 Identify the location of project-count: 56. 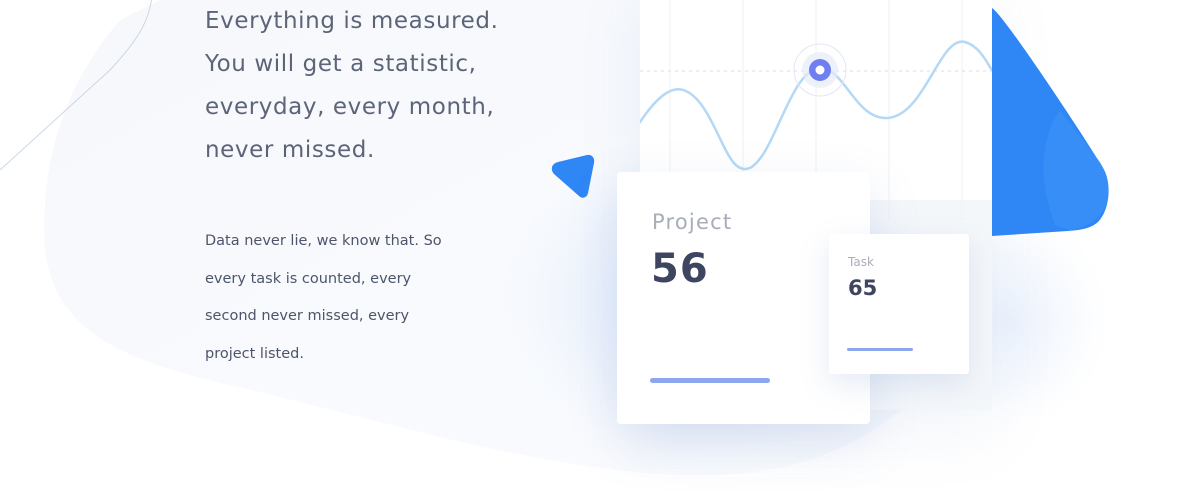
(680, 269).